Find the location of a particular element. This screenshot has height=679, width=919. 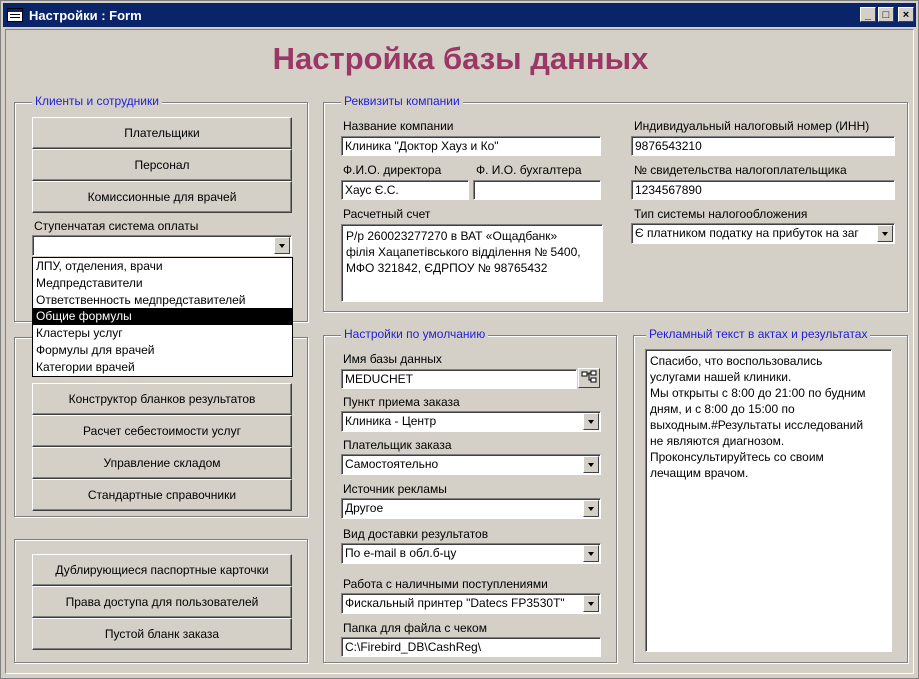

user-access-button: Права доступа для пользователей is located at coordinates (162, 602).